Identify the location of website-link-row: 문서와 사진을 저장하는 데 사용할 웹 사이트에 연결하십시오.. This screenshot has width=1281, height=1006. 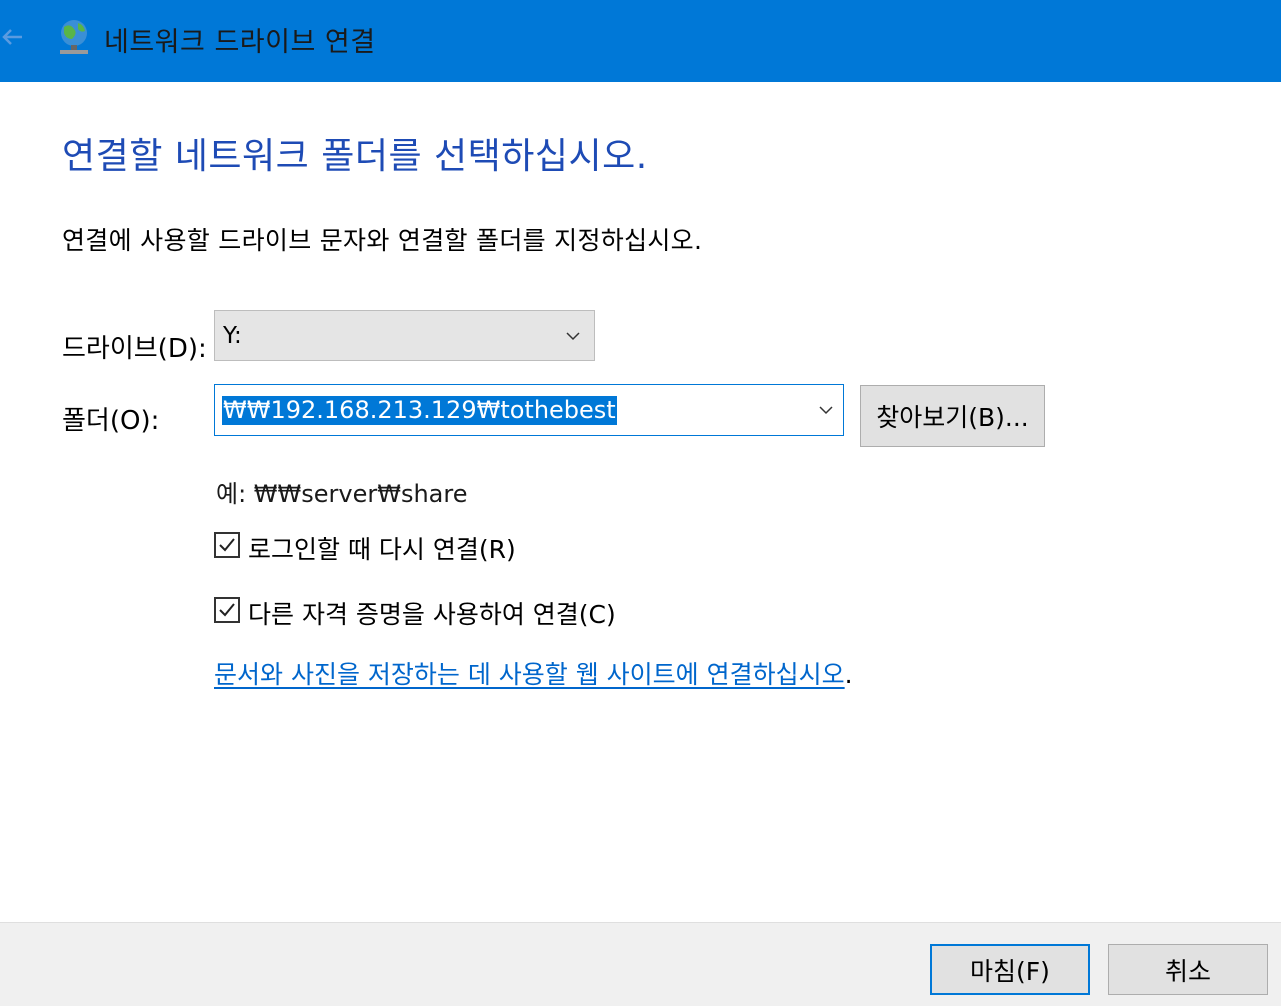
(533, 673).